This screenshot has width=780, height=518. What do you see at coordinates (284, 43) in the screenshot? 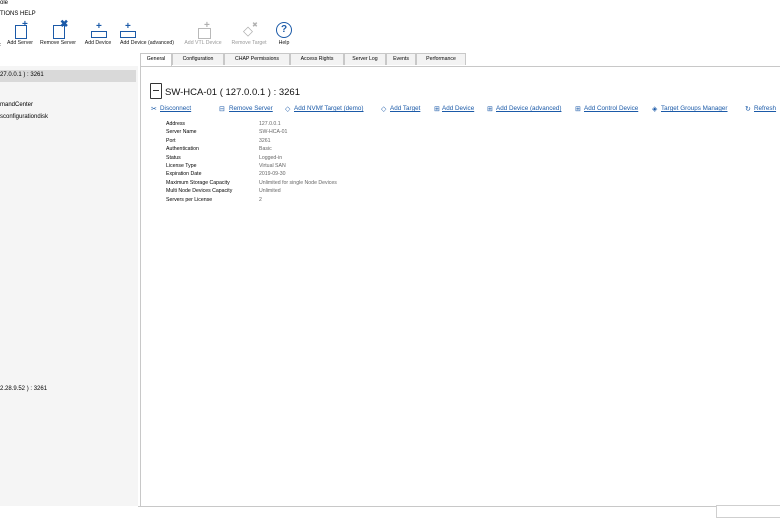
I see `help-label: Help` at bounding box center [284, 43].